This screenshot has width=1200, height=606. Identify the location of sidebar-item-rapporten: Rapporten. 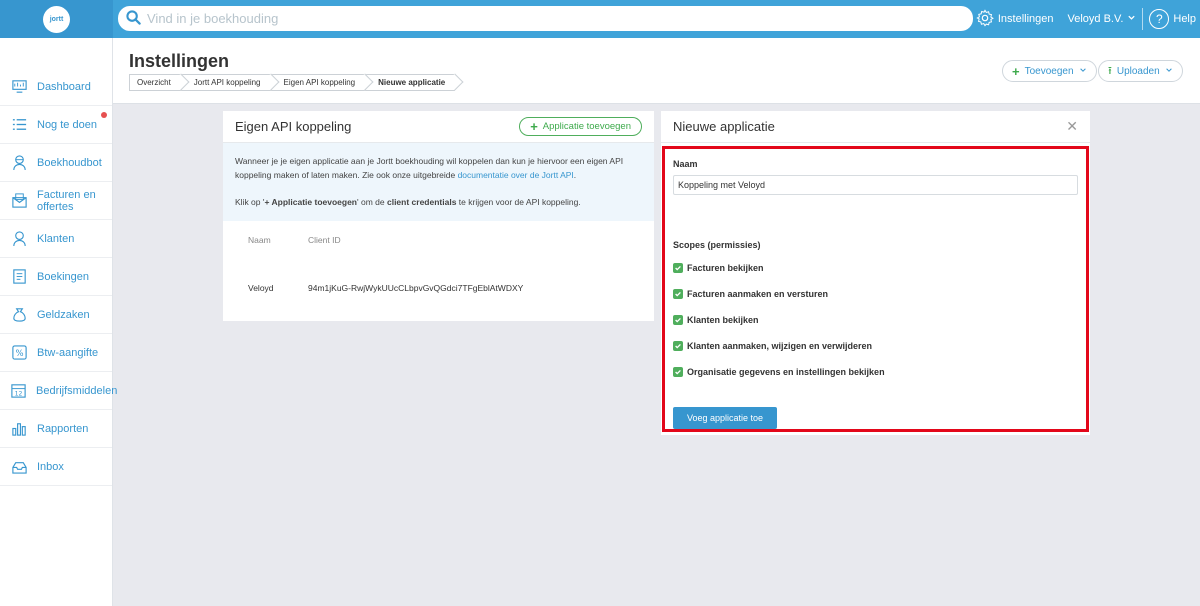
(56, 429).